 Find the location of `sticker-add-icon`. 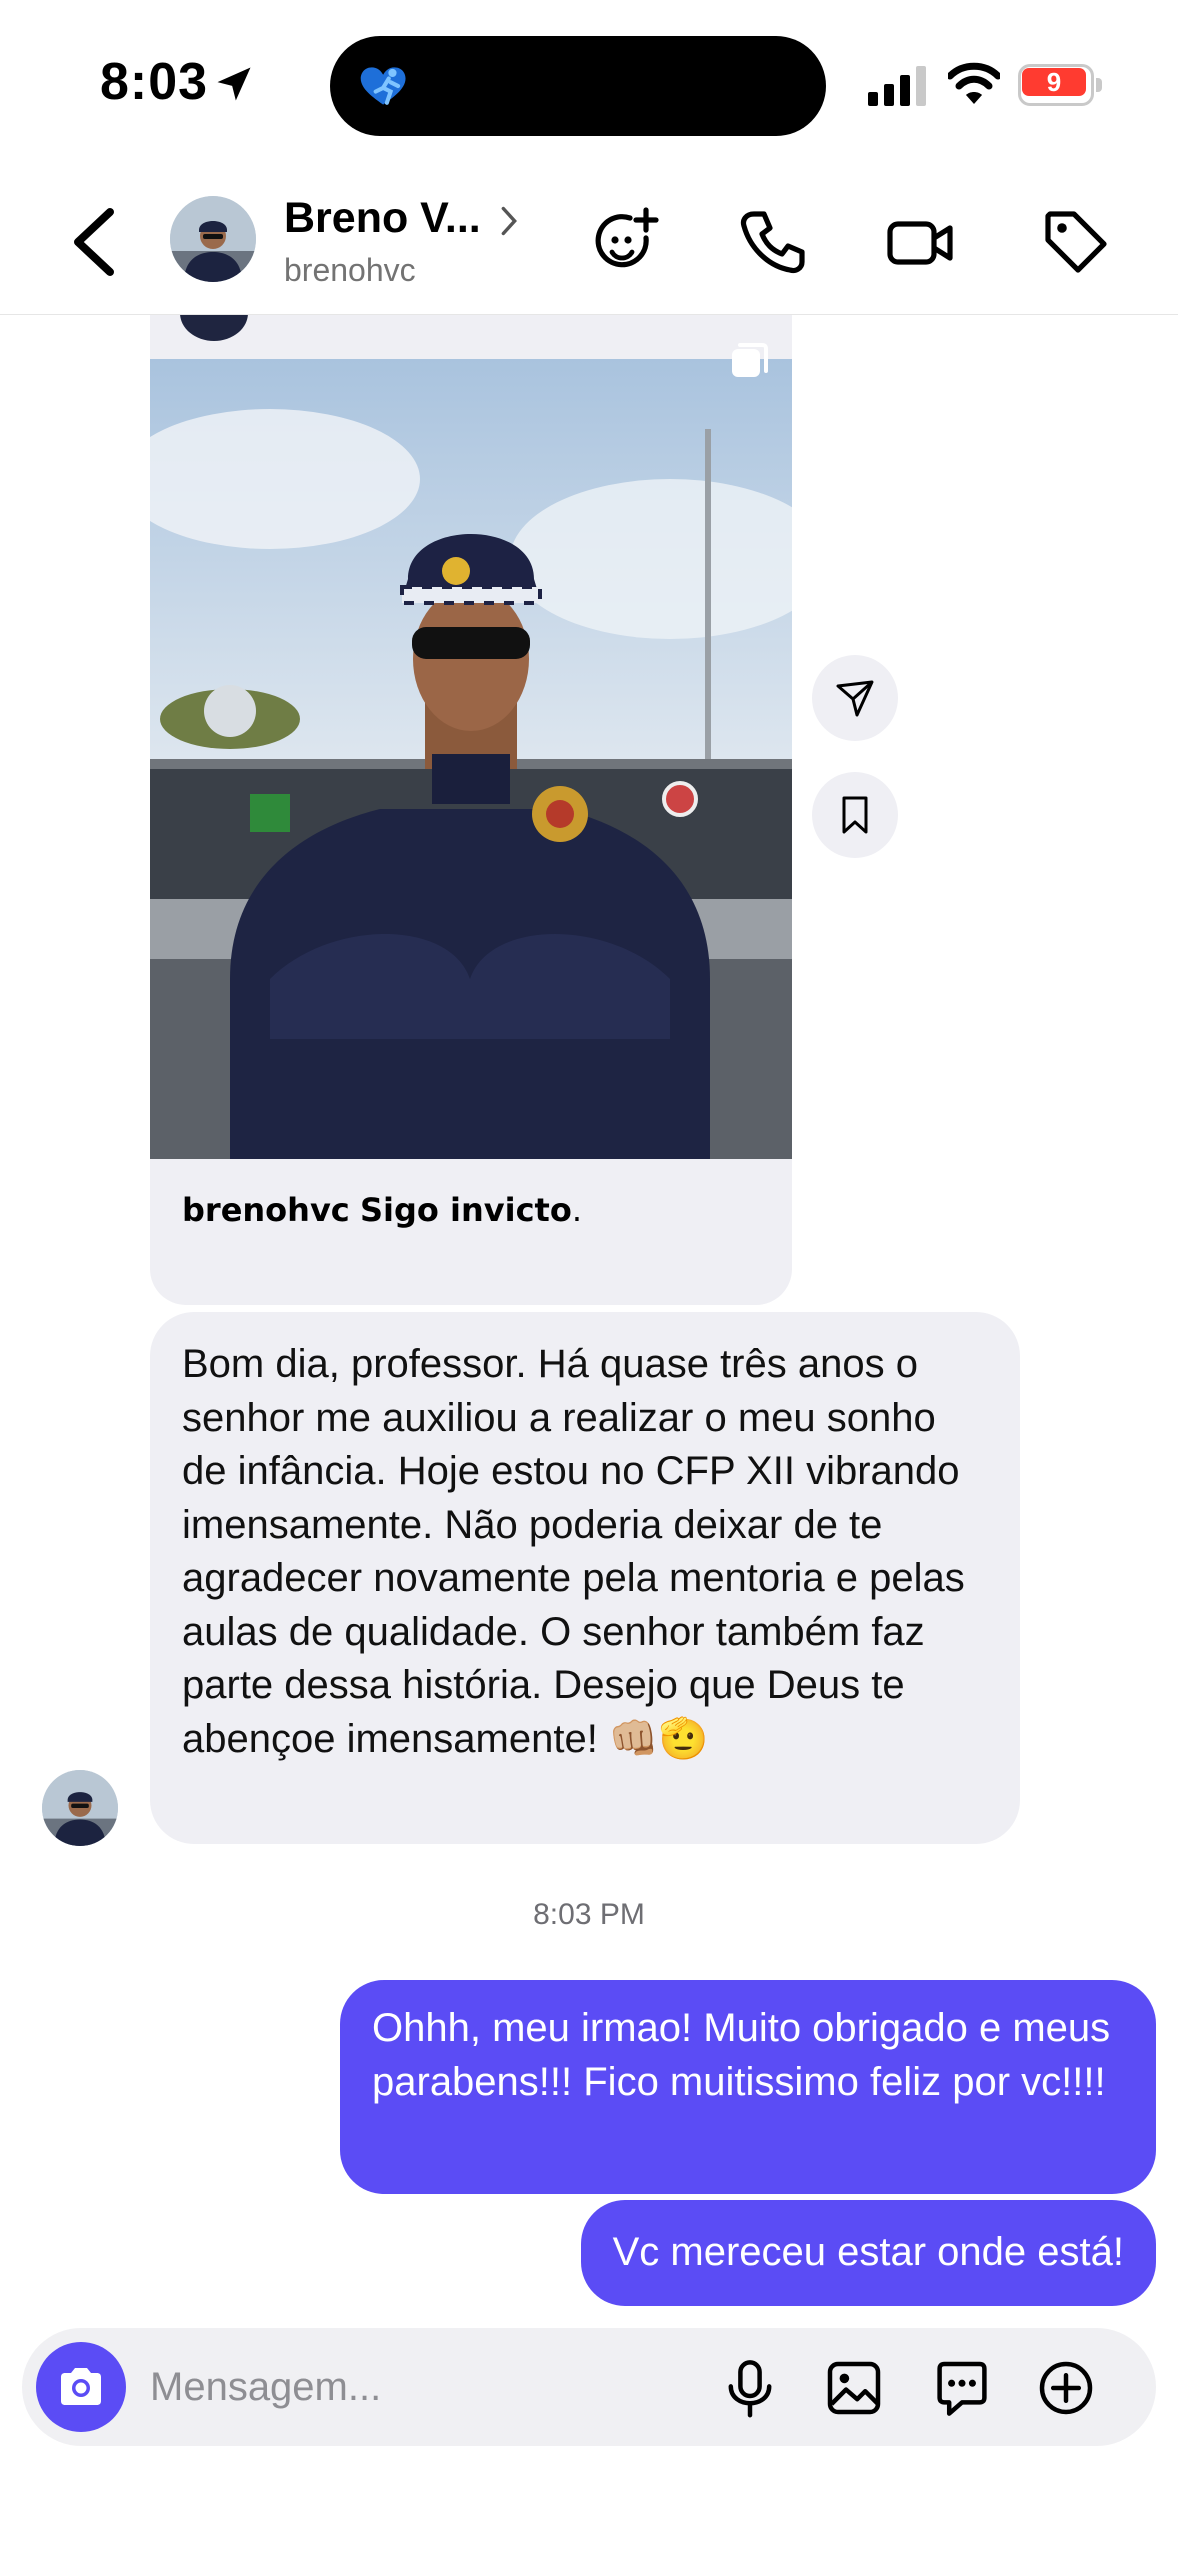

sticker-add-icon is located at coordinates (626, 242).